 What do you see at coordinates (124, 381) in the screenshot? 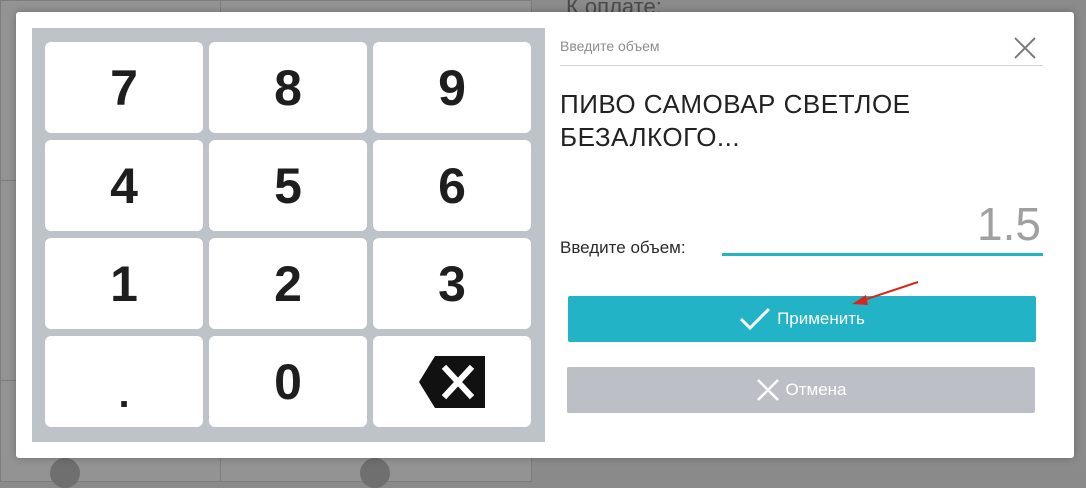
I see `key-decimal-point: .` at bounding box center [124, 381].